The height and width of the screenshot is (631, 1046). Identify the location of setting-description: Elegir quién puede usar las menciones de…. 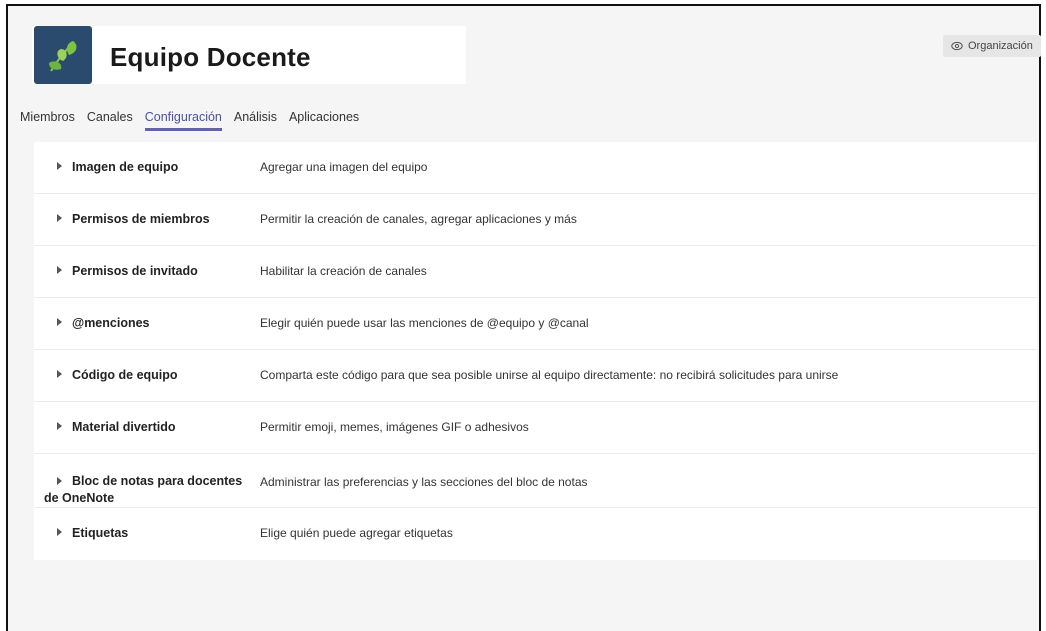
(424, 323).